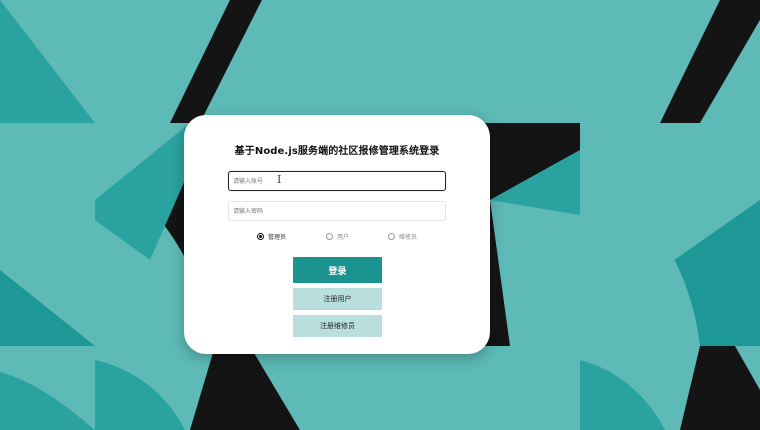 The width and height of the screenshot is (760, 430). Describe the element at coordinates (337, 299) in the screenshot. I see `register-user-button: 注册用户` at that location.